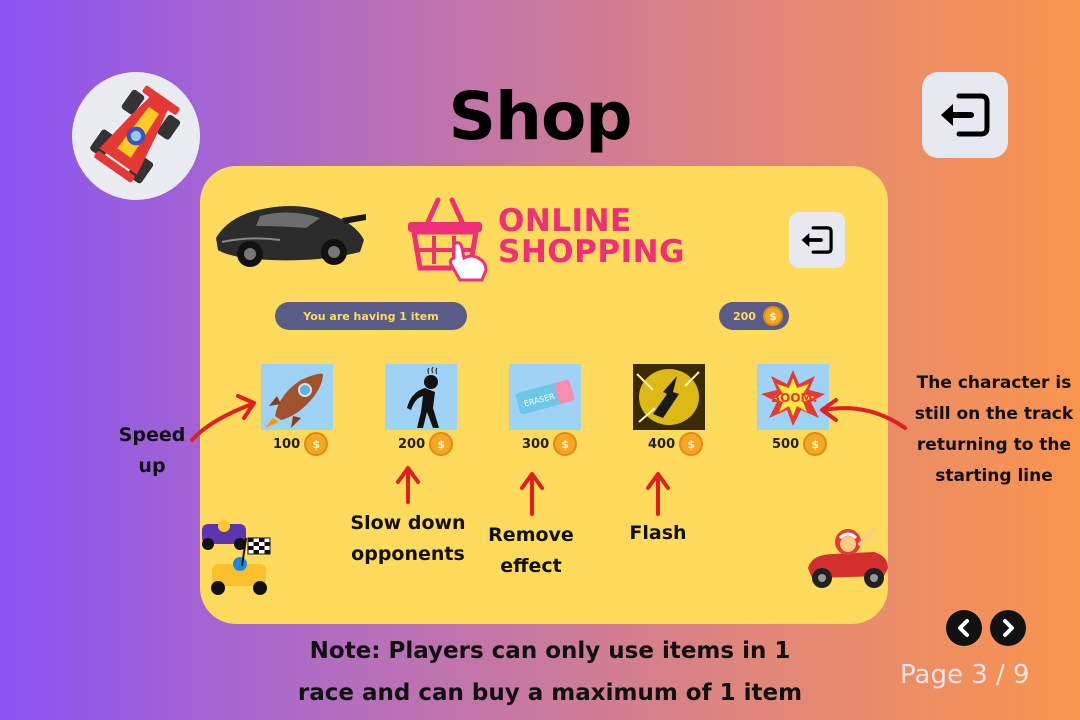 The image size is (1080, 720). I want to click on chevron-left-icon, so click(963, 628).